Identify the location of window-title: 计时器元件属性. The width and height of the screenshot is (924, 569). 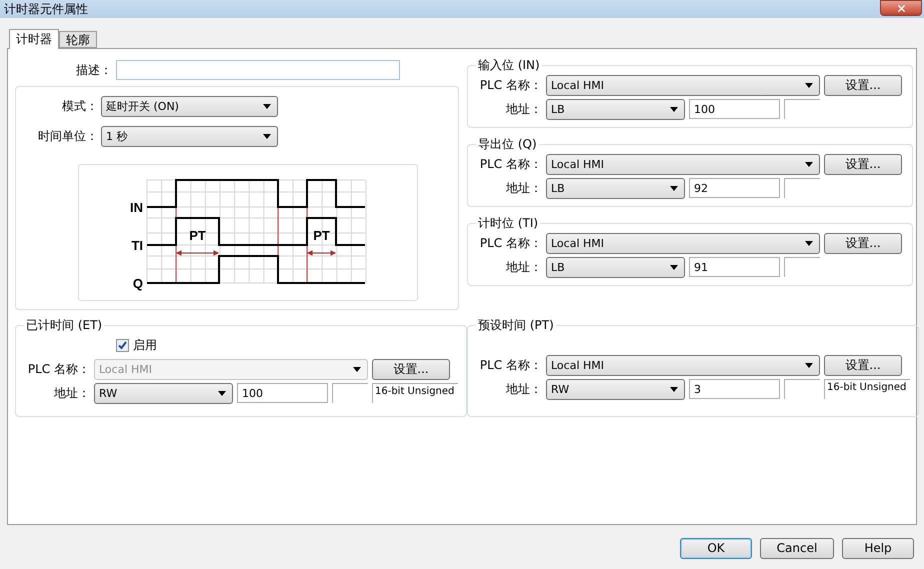
(46, 9).